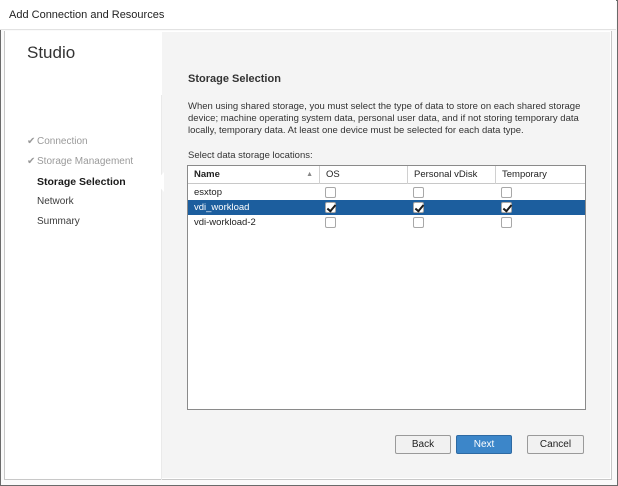 The height and width of the screenshot is (486, 618). I want to click on table-row: vdi-workload-2, so click(386, 222).